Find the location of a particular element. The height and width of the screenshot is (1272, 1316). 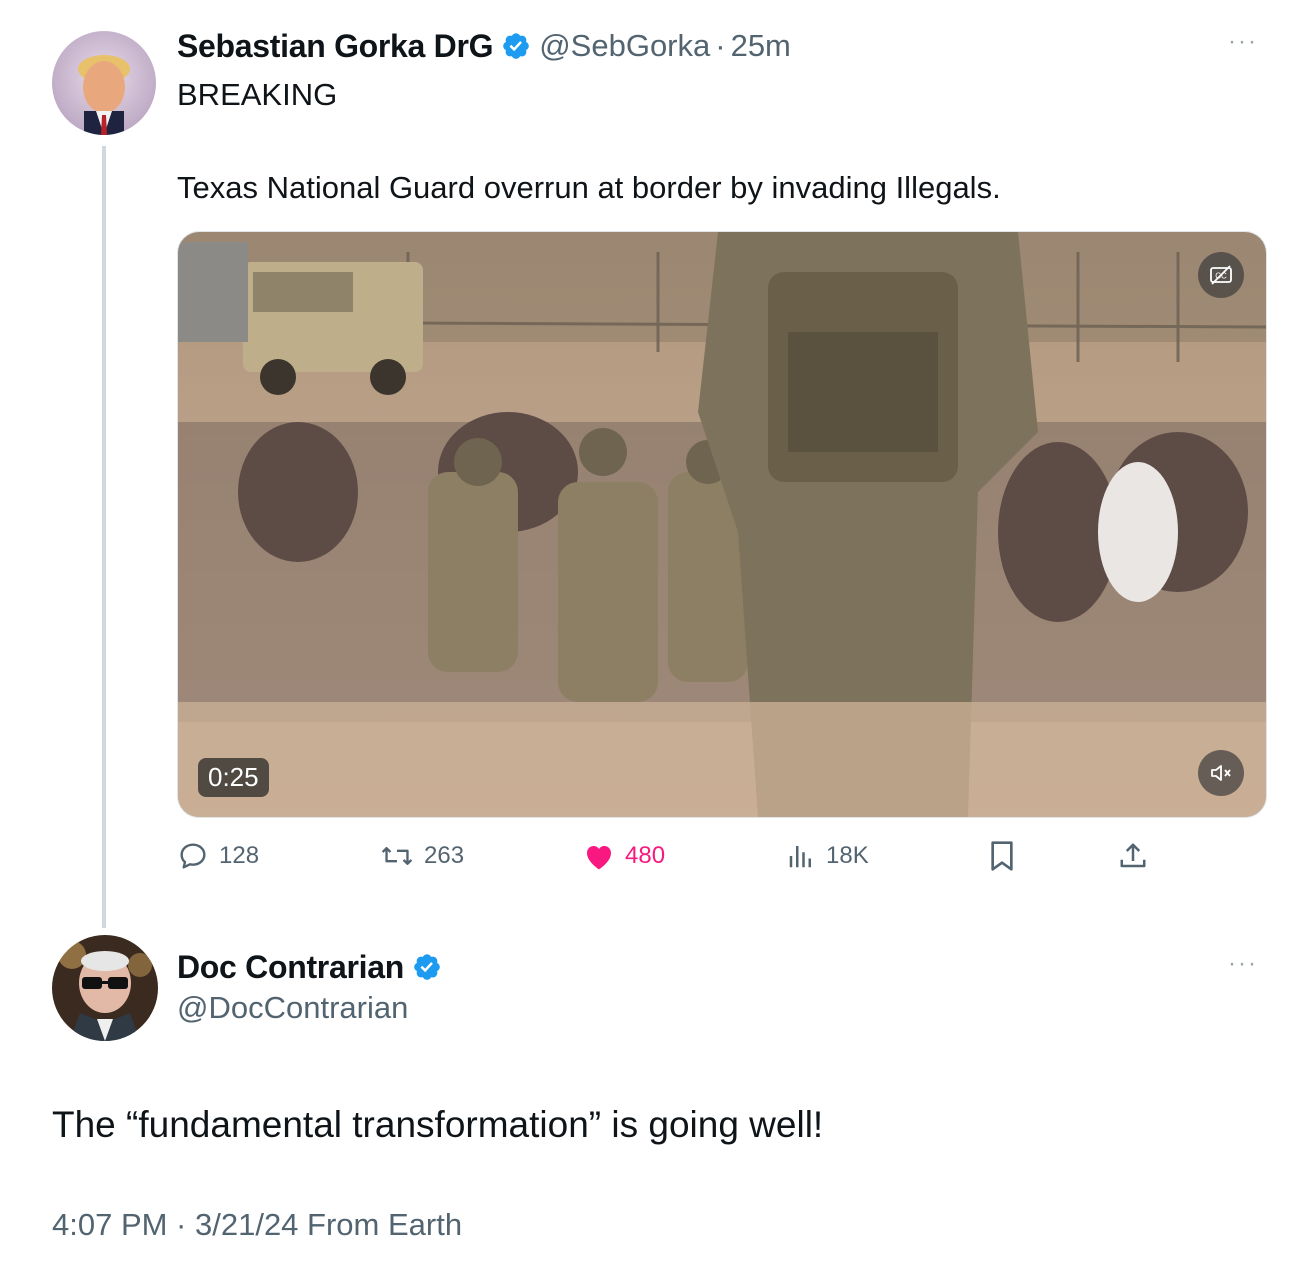

views-bar-chart-icon is located at coordinates (800, 857).